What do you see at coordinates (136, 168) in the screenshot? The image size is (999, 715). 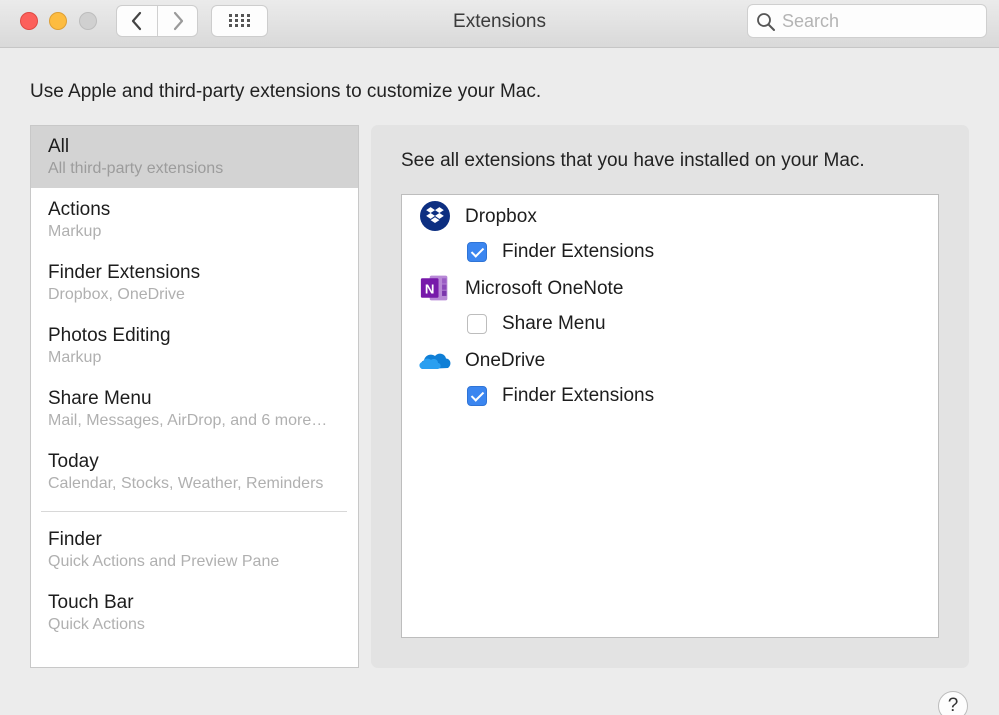 I see `category-subtitle: All third-party extensions` at bounding box center [136, 168].